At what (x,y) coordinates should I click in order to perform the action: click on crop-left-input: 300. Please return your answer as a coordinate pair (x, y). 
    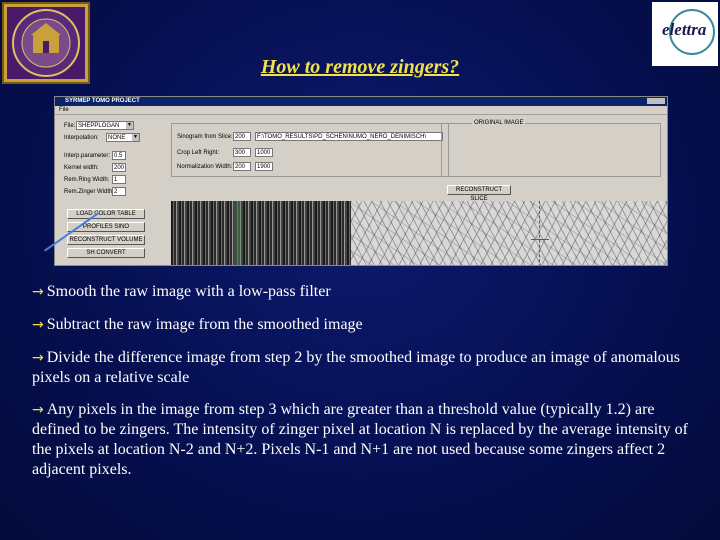
    Looking at the image, I should click on (242, 152).